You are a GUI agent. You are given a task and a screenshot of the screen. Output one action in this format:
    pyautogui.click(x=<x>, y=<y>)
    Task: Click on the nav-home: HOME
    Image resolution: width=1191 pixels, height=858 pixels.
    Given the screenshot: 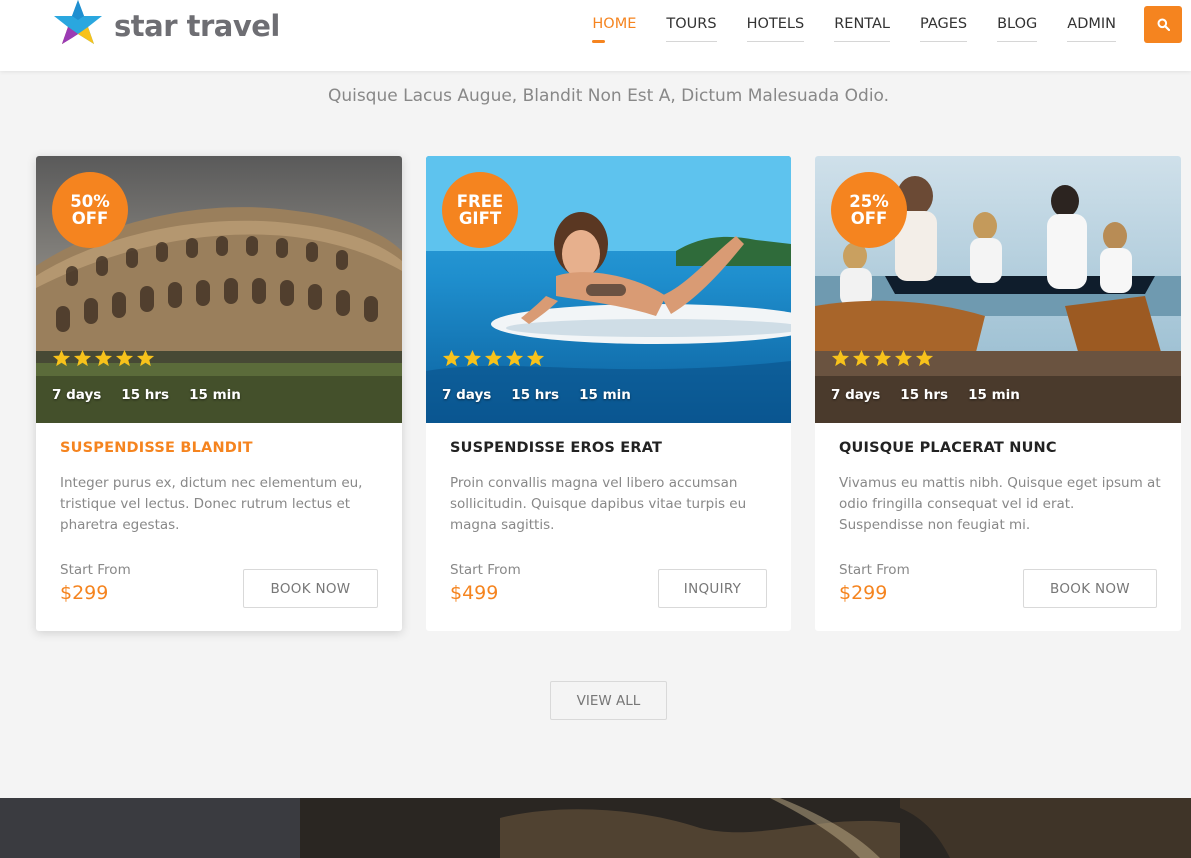 What is the action you would take?
    pyautogui.click(x=614, y=24)
    